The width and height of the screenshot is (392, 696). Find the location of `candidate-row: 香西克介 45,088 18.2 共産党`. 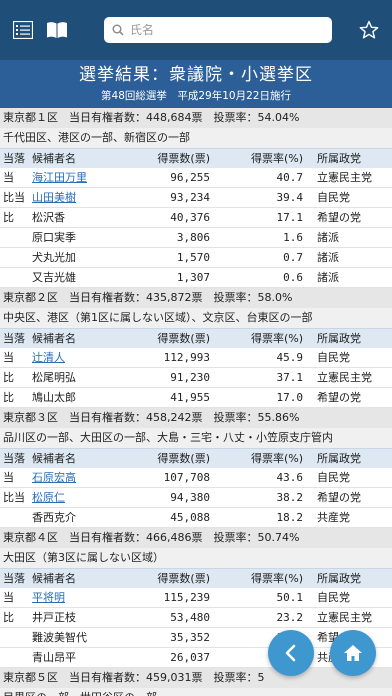

candidate-row: 香西克介 45,088 18.2 共産党 is located at coordinates (196, 518).